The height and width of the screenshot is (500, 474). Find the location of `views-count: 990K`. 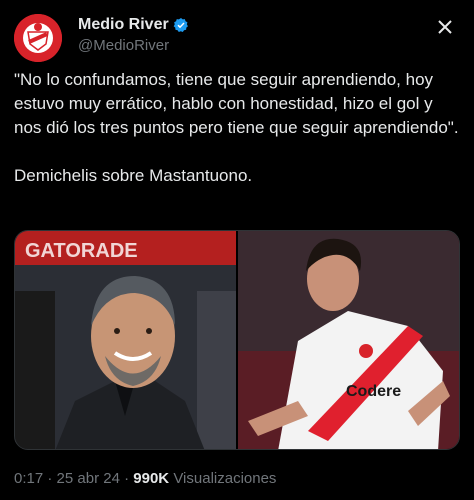

views-count: 990K is located at coordinates (151, 478).